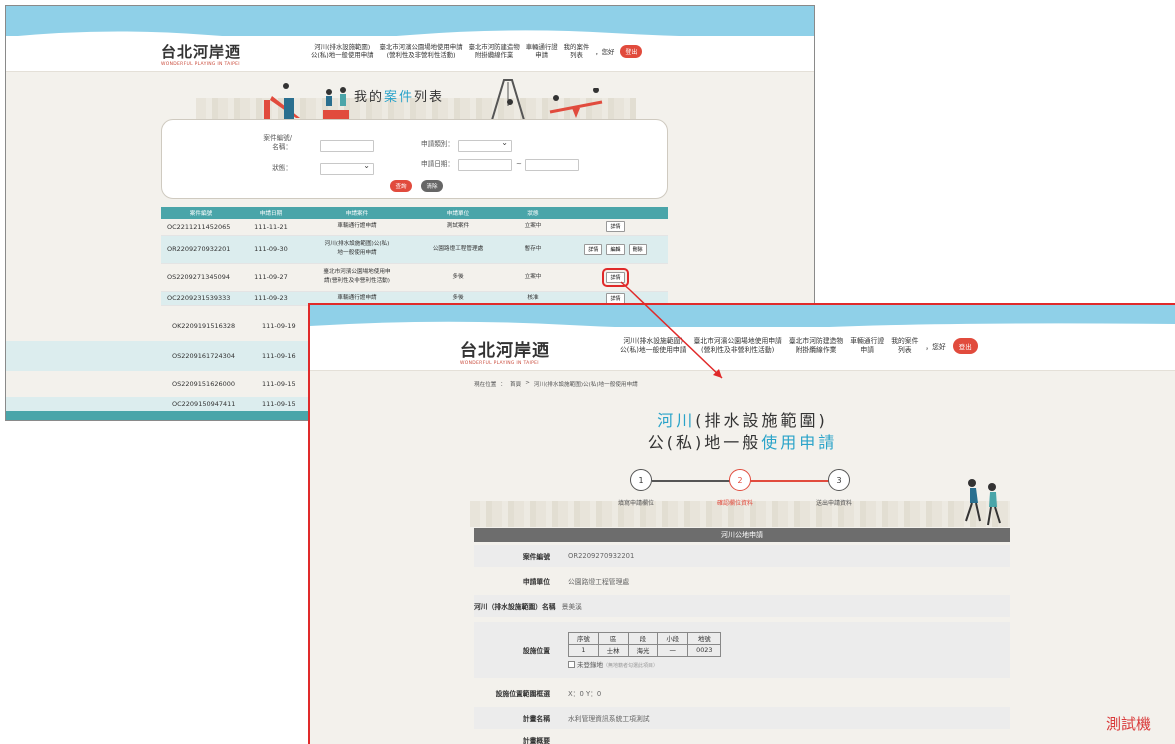 Image resolution: width=1175 pixels, height=744 pixels. I want to click on test-environment-watermark: 測試機, so click(1129, 724).